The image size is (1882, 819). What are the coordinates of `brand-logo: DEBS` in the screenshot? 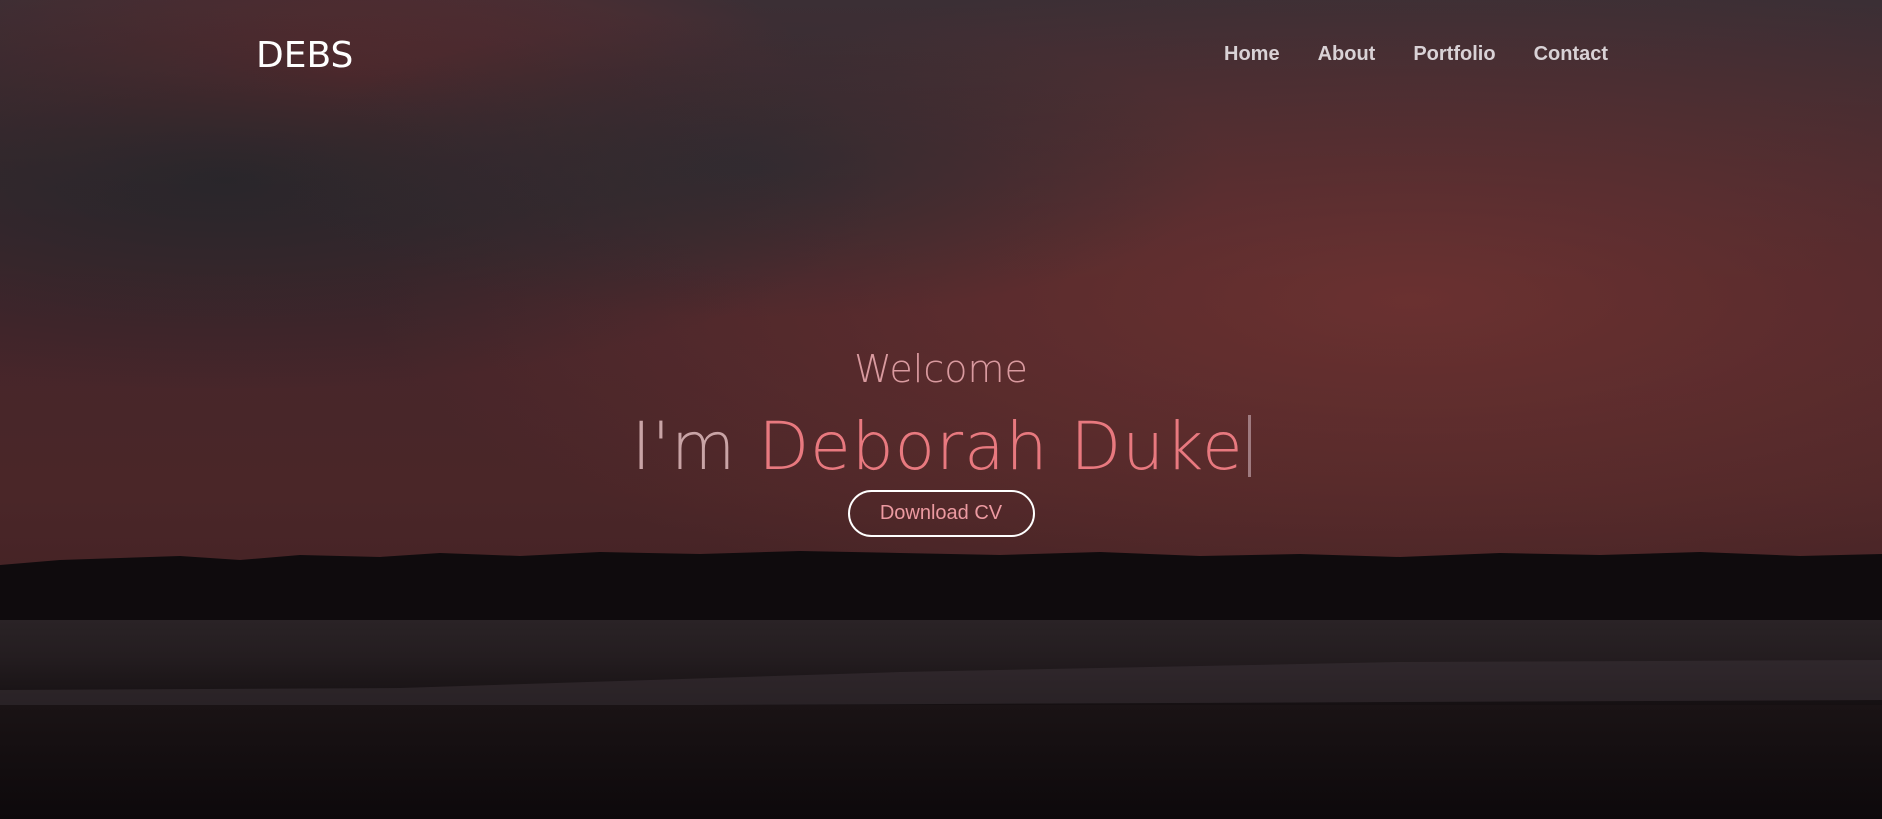 It's located at (304, 56).